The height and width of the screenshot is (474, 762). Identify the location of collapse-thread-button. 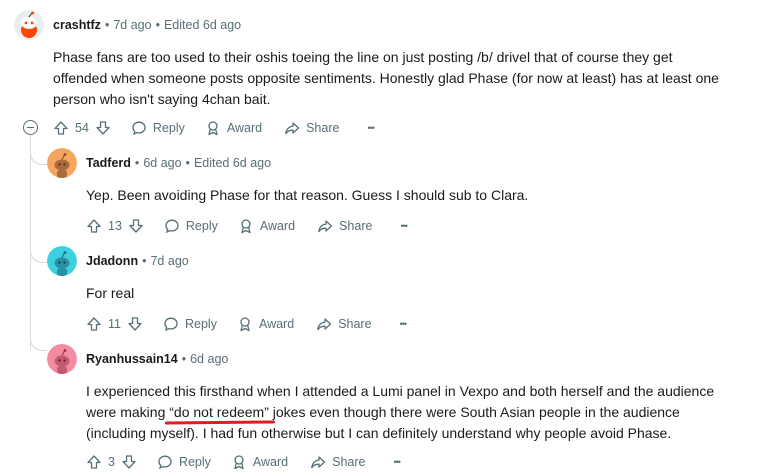
(30, 127).